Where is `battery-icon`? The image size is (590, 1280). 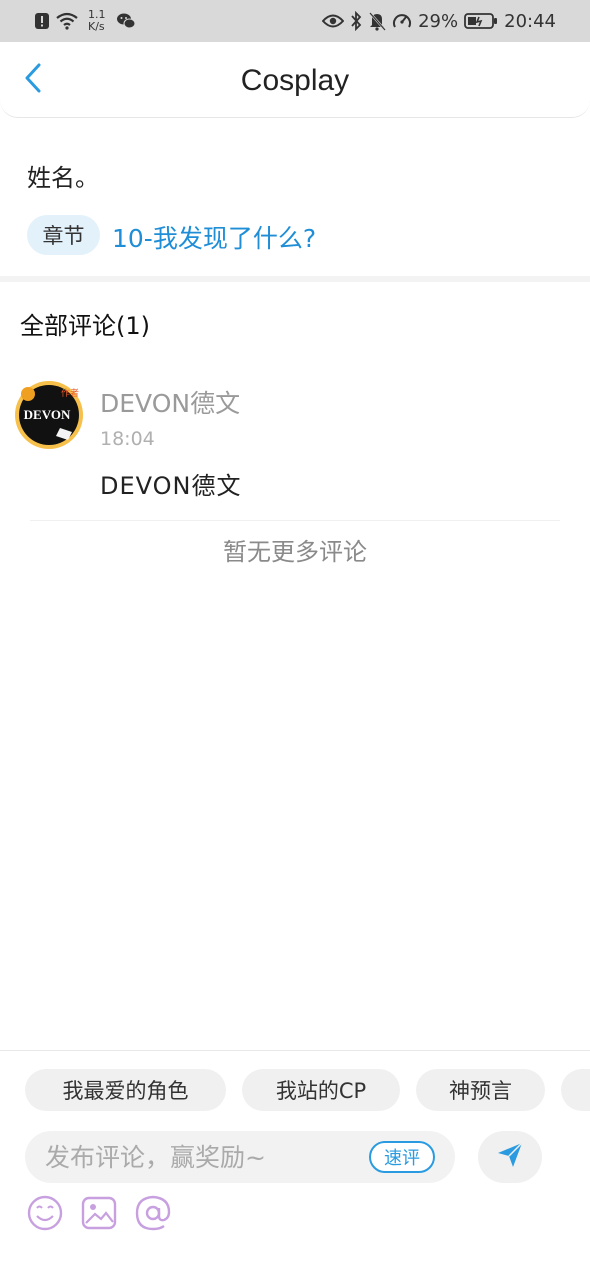
battery-icon is located at coordinates (481, 21).